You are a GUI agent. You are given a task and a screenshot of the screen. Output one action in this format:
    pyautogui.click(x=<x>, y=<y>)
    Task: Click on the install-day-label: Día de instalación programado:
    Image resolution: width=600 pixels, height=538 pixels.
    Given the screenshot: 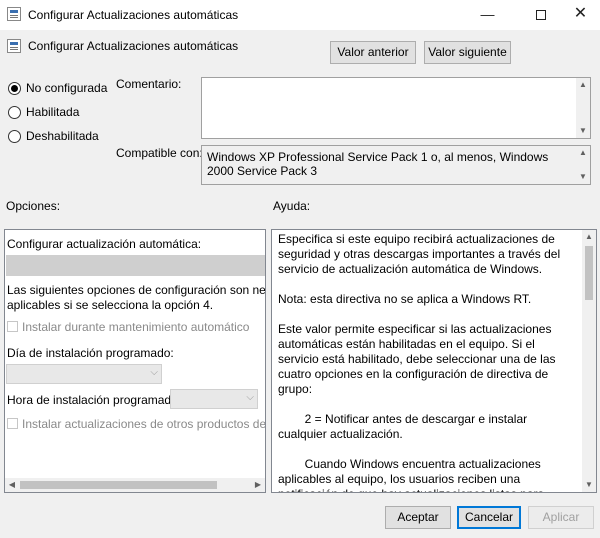 What is the action you would take?
    pyautogui.click(x=90, y=353)
    